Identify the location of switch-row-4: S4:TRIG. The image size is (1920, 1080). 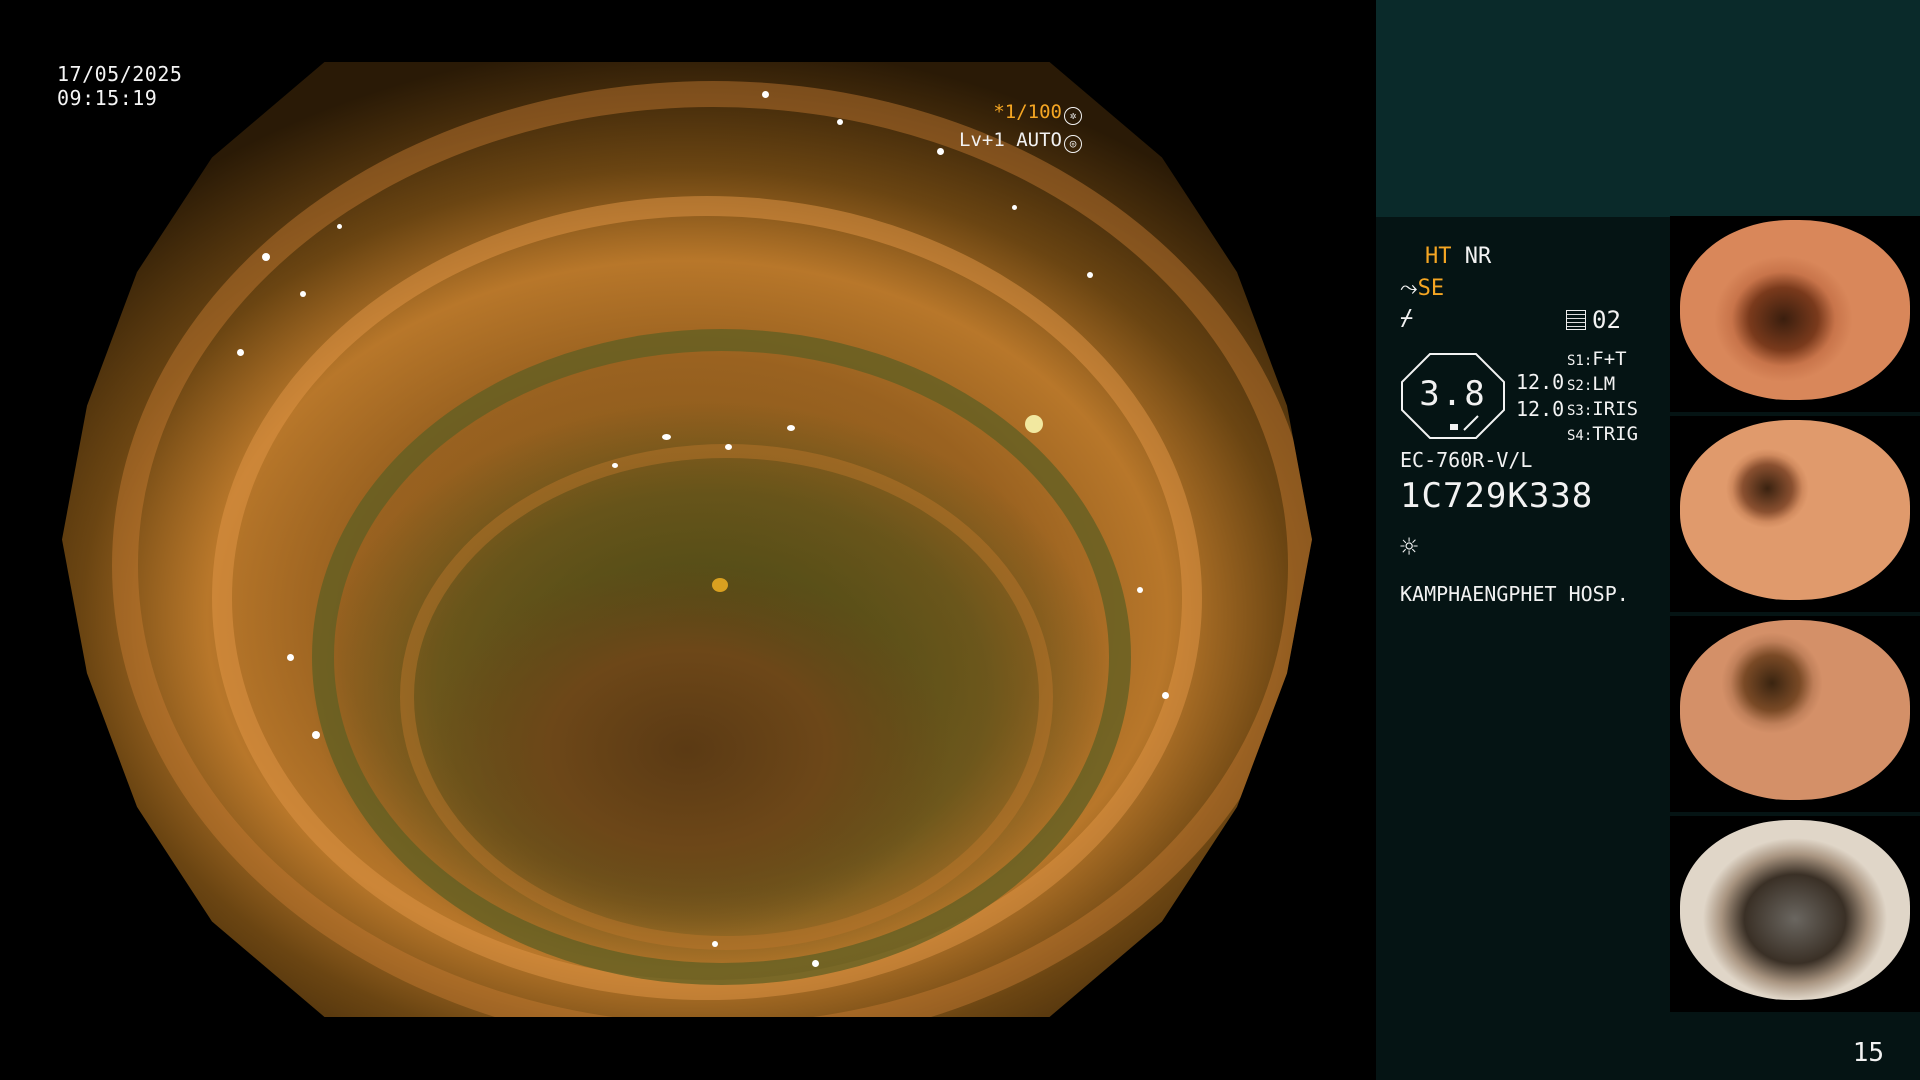
(1602, 434).